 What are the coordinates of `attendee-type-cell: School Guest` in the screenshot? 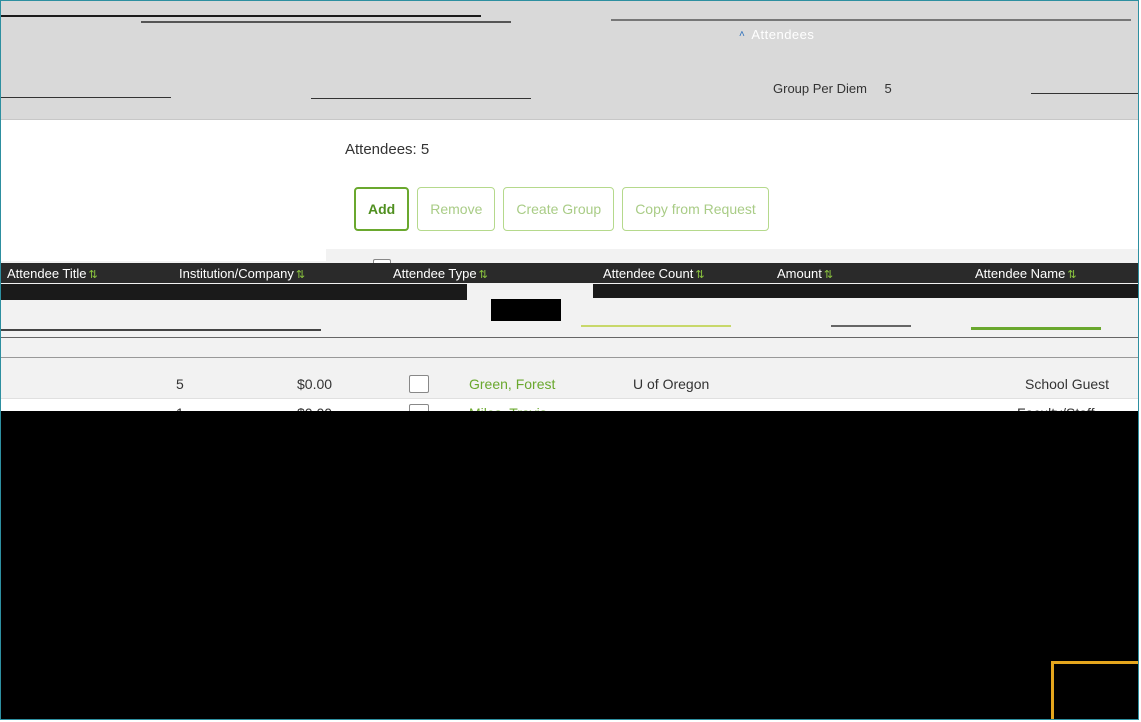 It's located at (1067, 384).